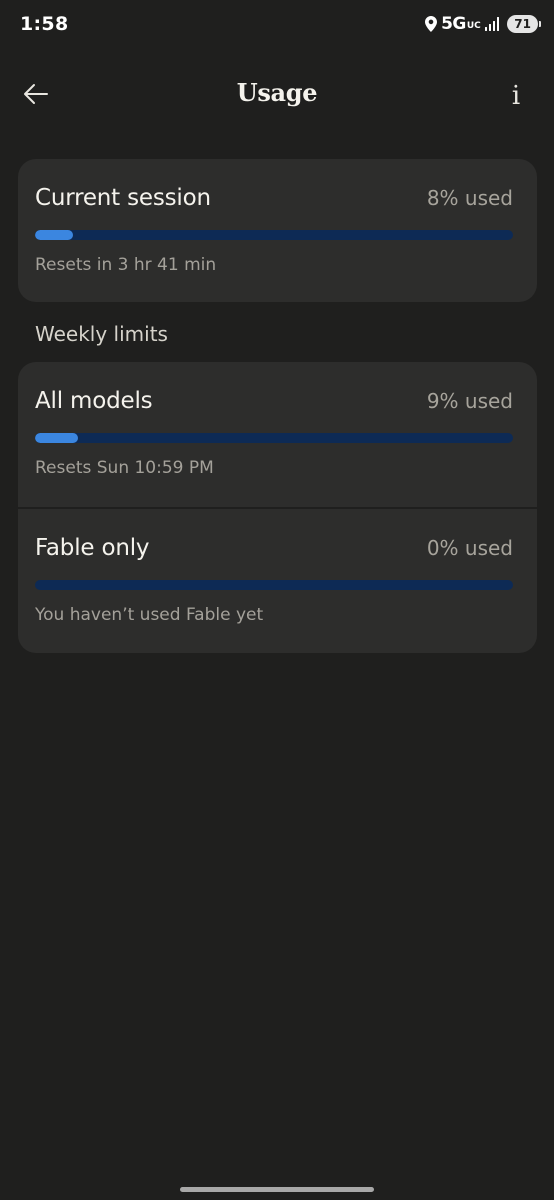  I want to click on all-models-used: 9% used, so click(469, 401).